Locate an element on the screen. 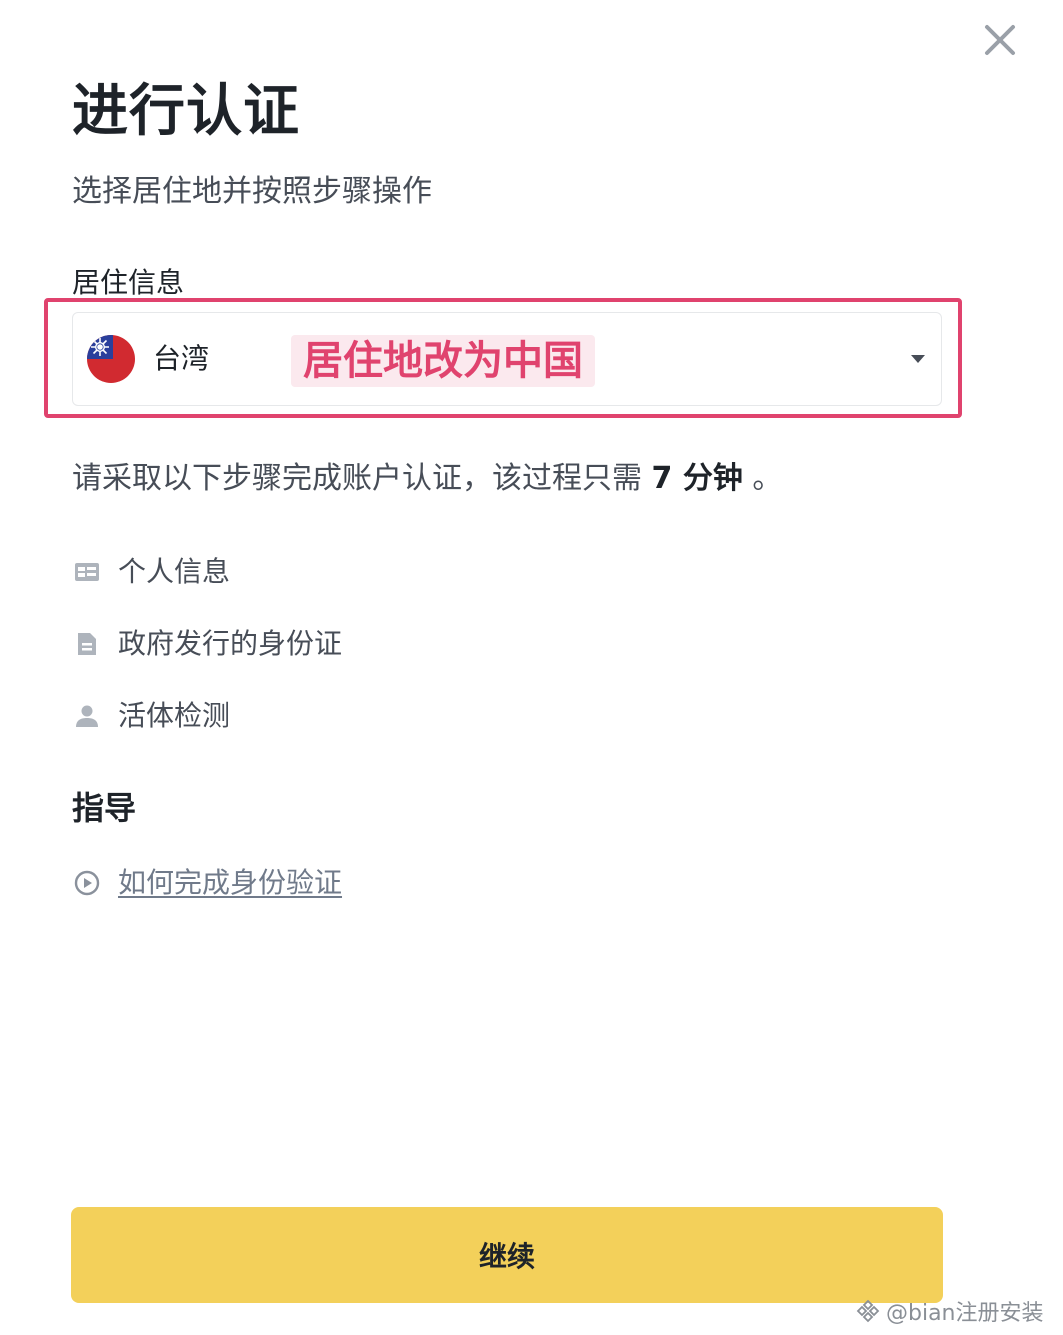 The height and width of the screenshot is (1335, 1063). guide-link: 如何完成身份验证 is located at coordinates (207, 883).